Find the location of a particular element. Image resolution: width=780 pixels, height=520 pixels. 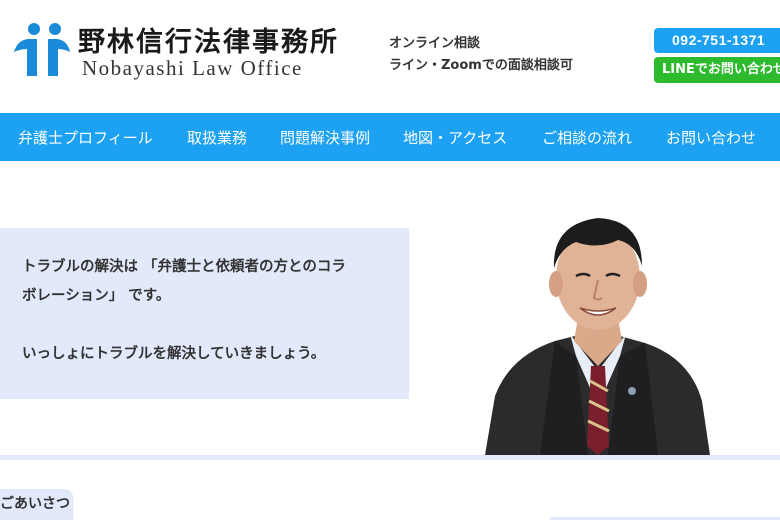

consult-line-2: ライン・Zoomでの面談相談可 is located at coordinates (481, 65).